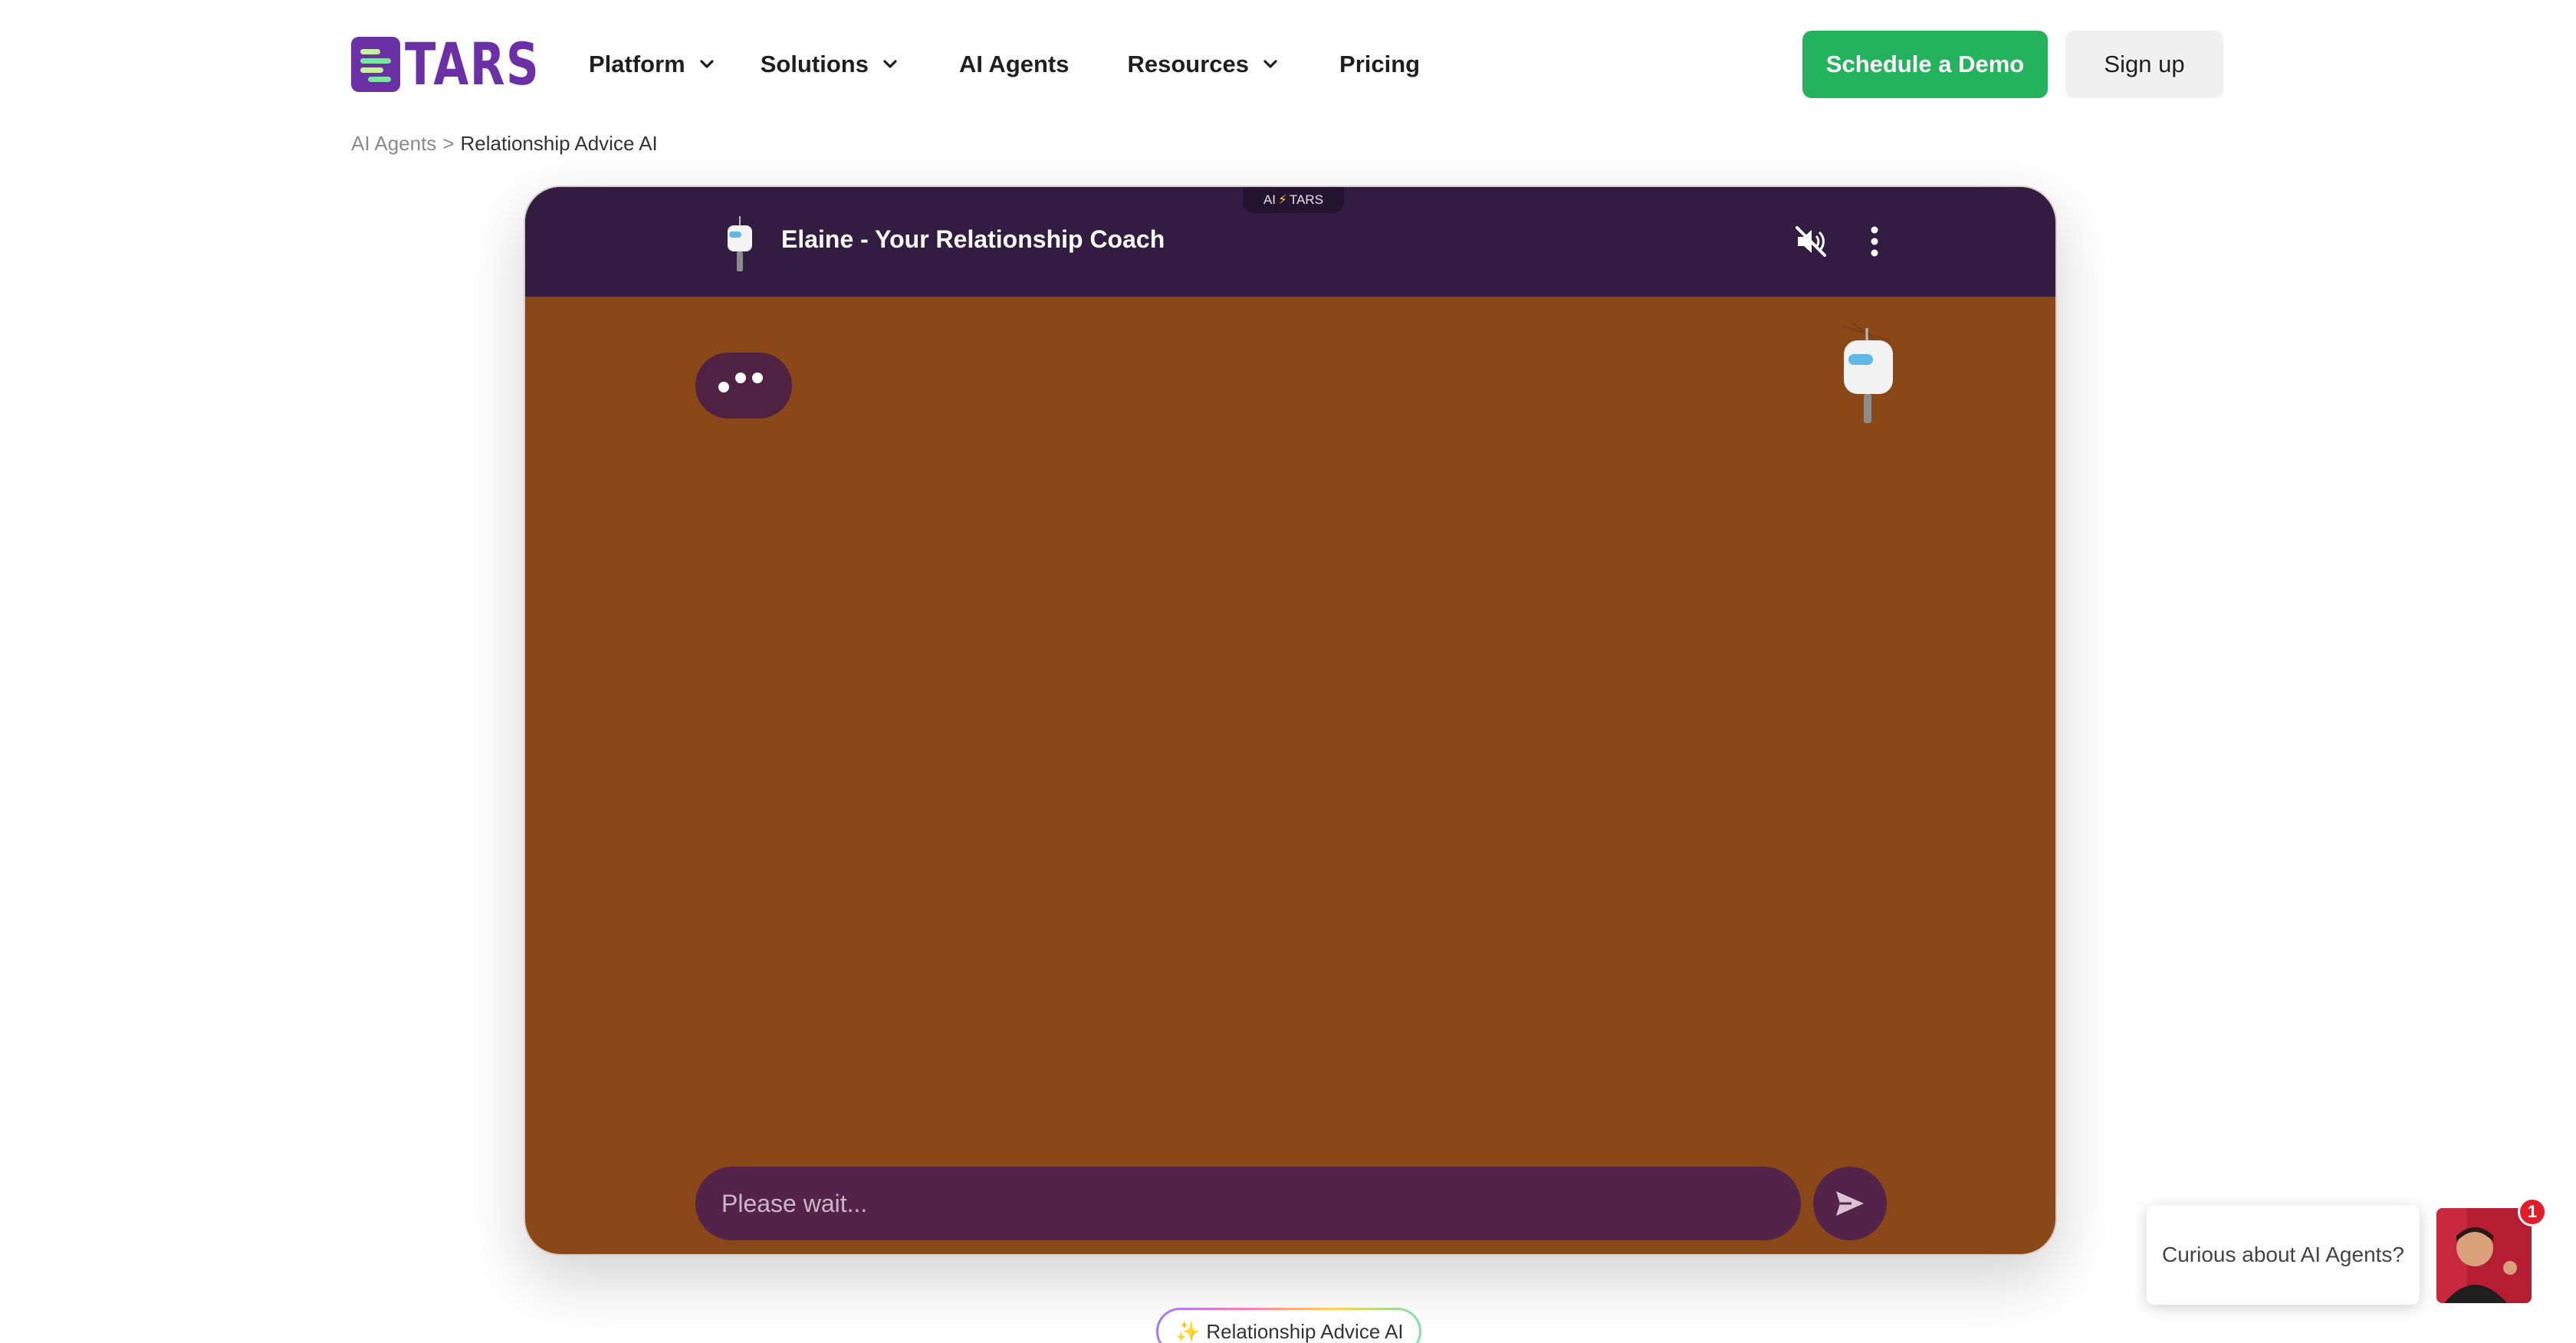 Image resolution: width=2576 pixels, height=1343 pixels. I want to click on nav-resources: Resources, so click(1204, 64).